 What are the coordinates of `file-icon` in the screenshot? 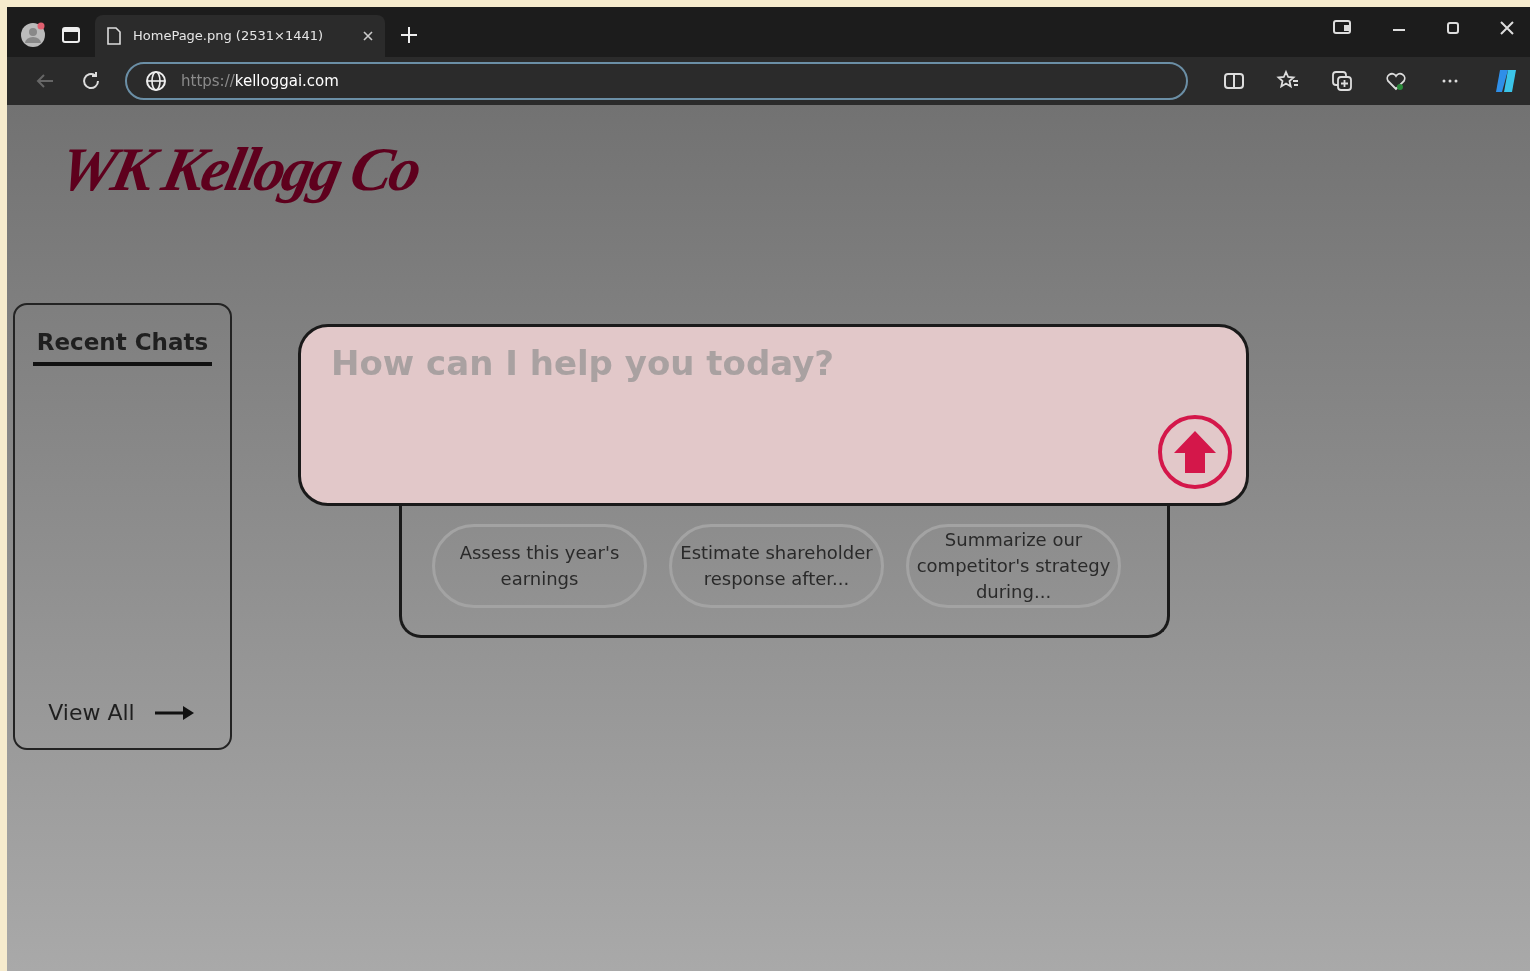 It's located at (114, 36).